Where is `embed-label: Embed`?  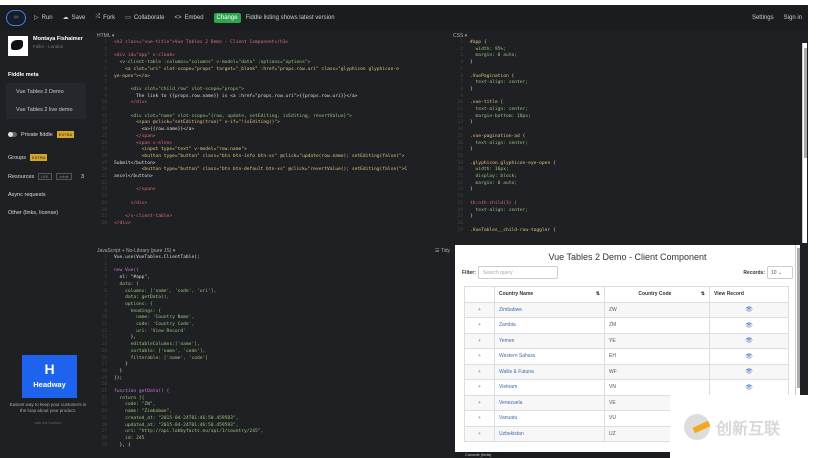 embed-label: Embed is located at coordinates (194, 17).